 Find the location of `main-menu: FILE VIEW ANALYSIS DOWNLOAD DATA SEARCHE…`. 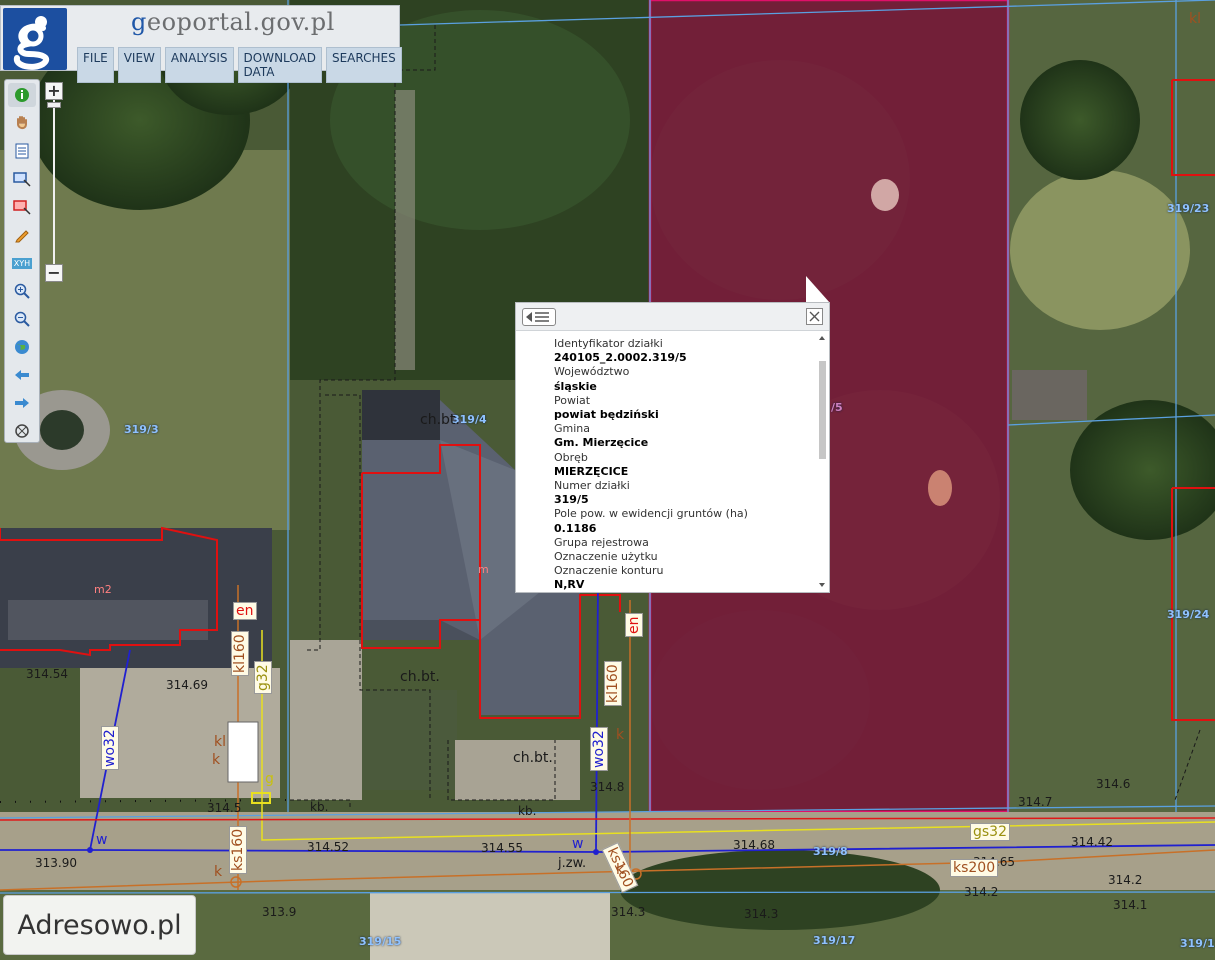

main-menu: FILE VIEW ANALYSIS DOWNLOAD DATA SEARCHE… is located at coordinates (239, 65).